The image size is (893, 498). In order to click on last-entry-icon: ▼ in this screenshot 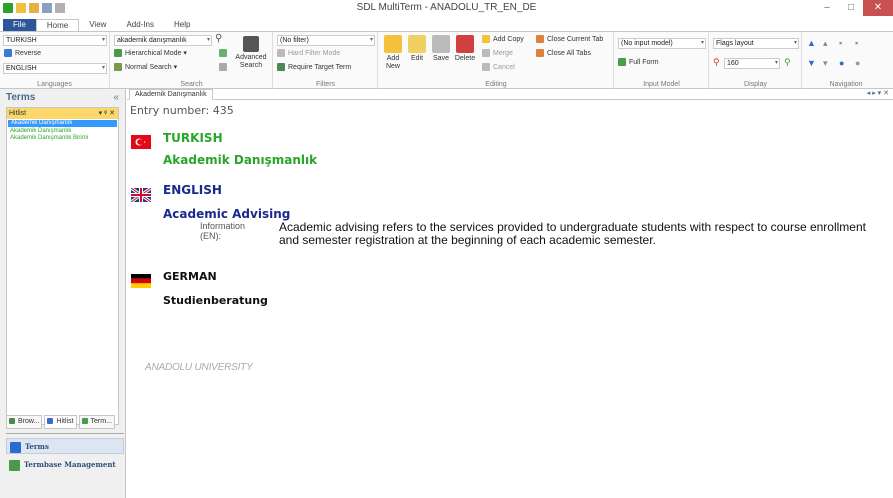, I will do `click(811, 63)`.